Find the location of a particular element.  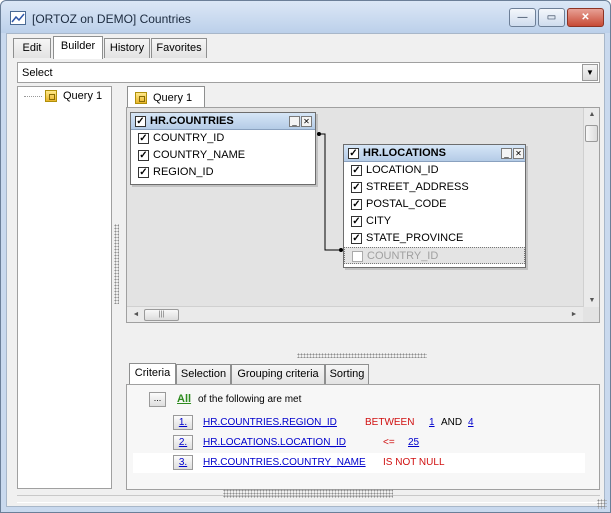

window-title: [ORTOZ on DEMO] Countries is located at coordinates (111, 19).